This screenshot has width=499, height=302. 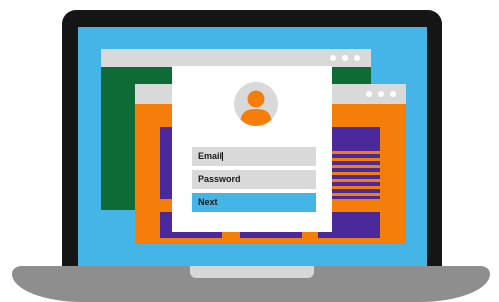 I want to click on front-window-controls, so click(x=383, y=94).